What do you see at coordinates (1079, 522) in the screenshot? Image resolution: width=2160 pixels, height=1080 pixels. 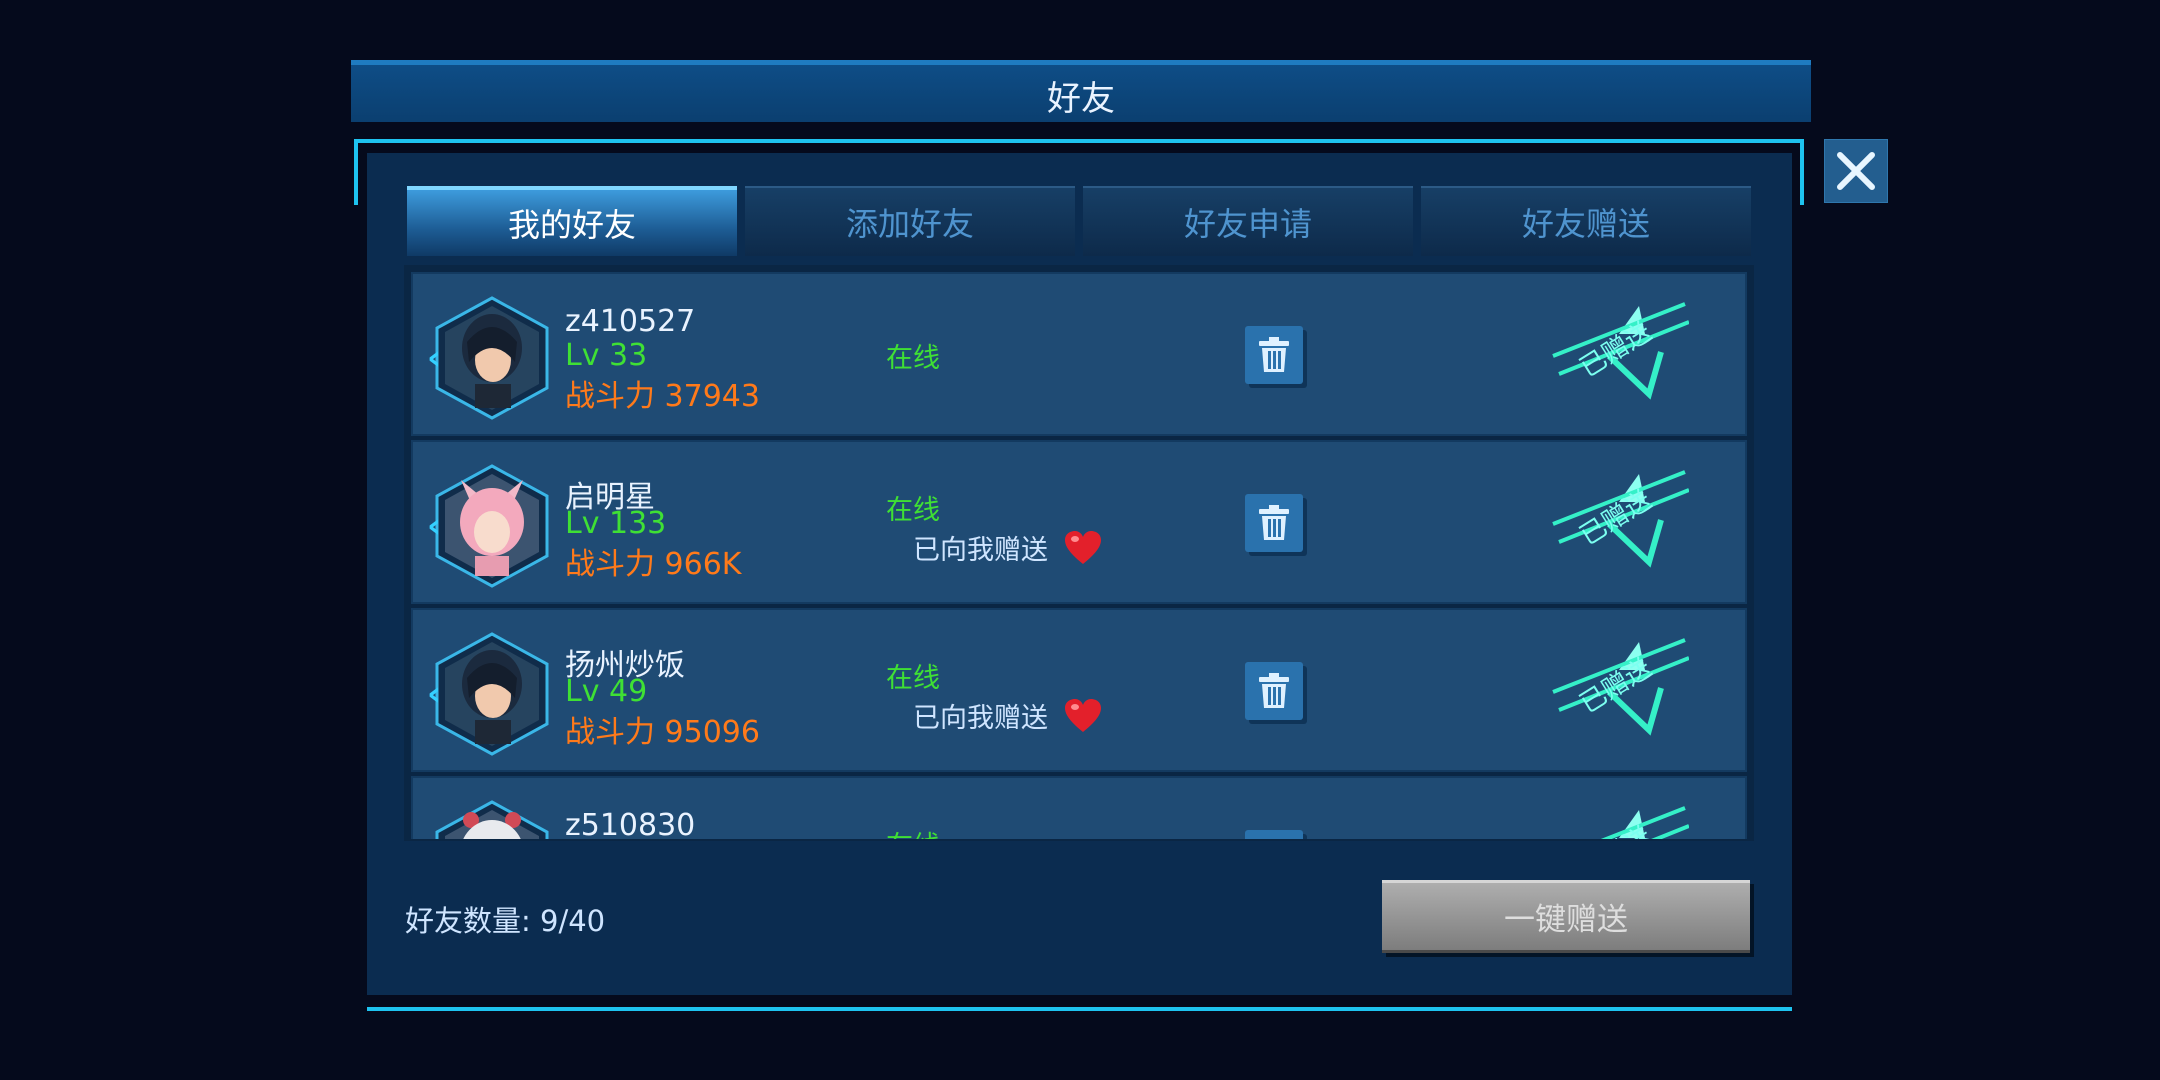 I see `friend-row: ‹ 启明星 Lv 133 战斗力 966K 在线 已向我赠送 已赠送` at bounding box center [1079, 522].